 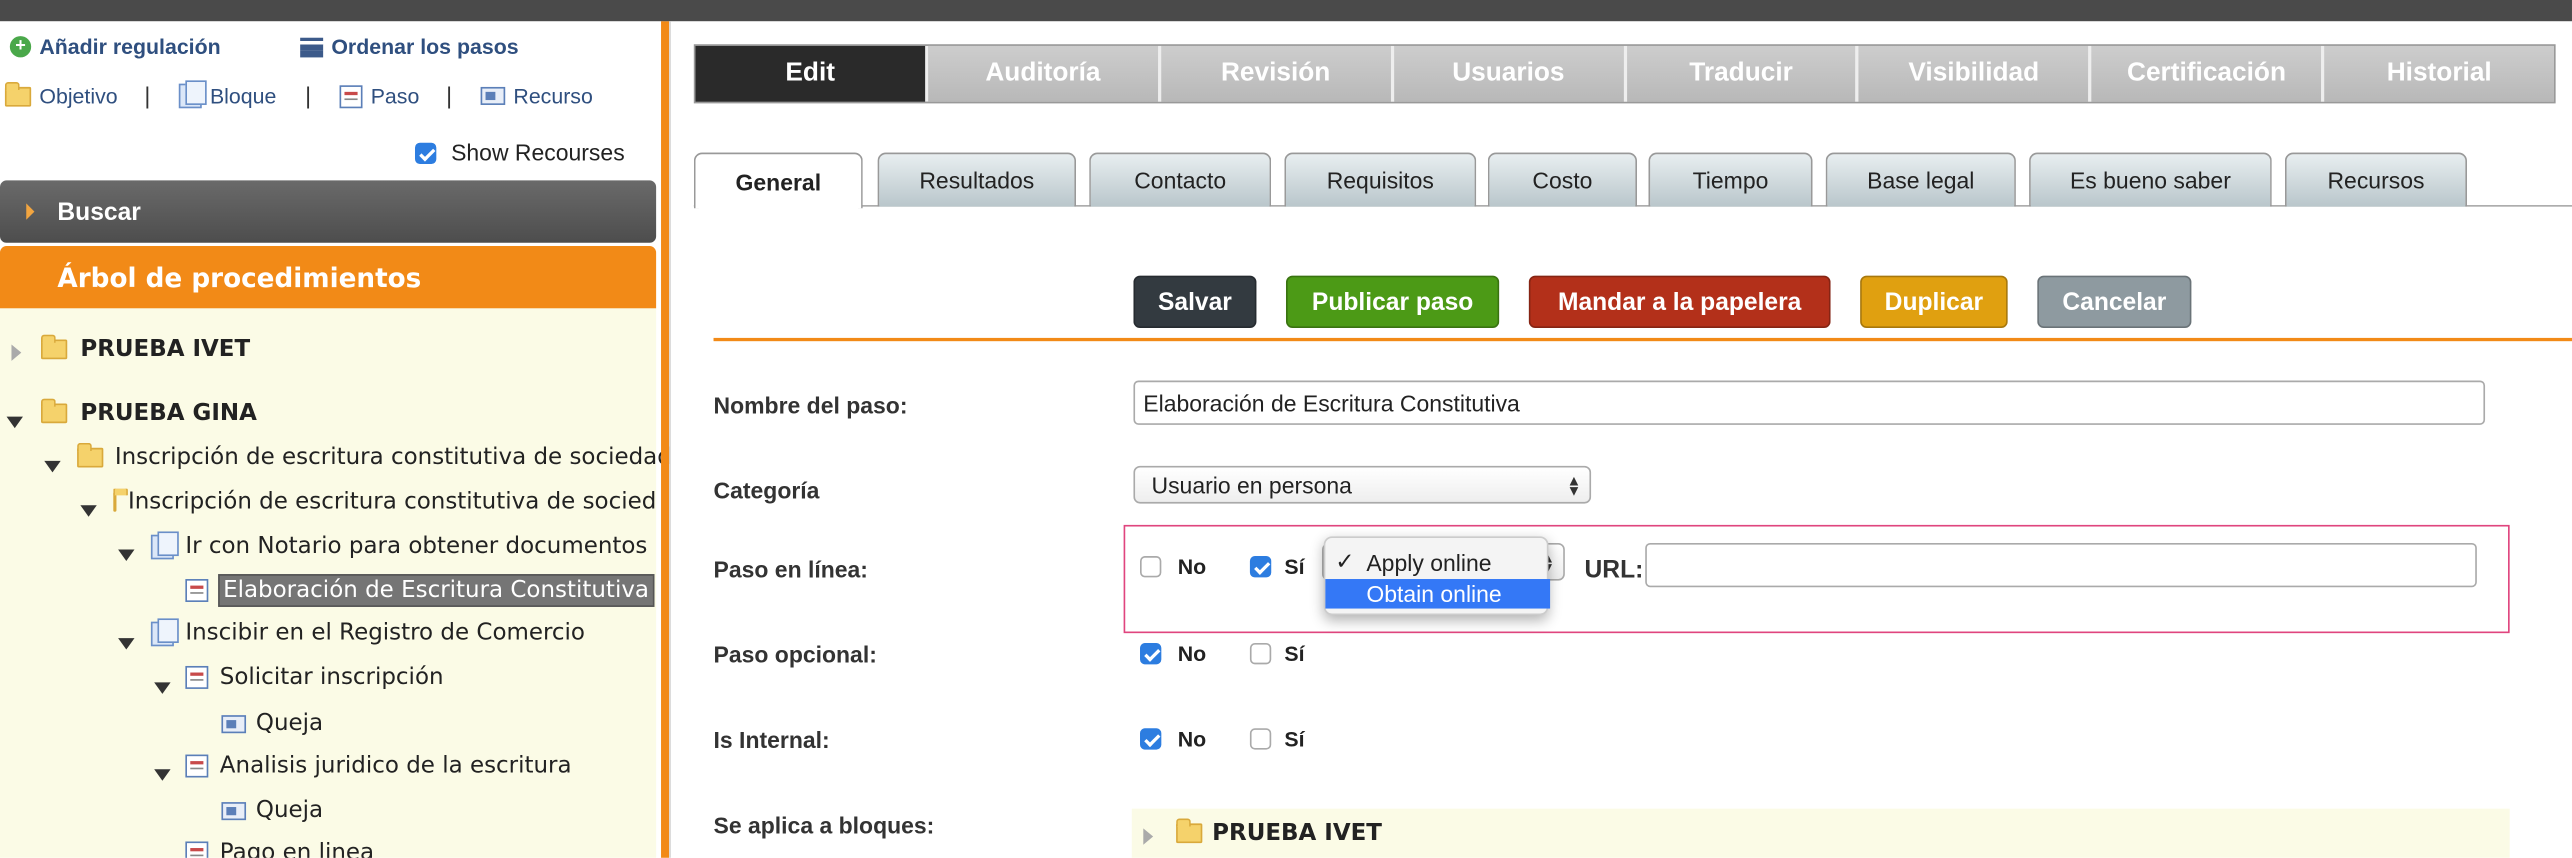 I want to click on online-si-checkbox, so click(x=1260, y=567).